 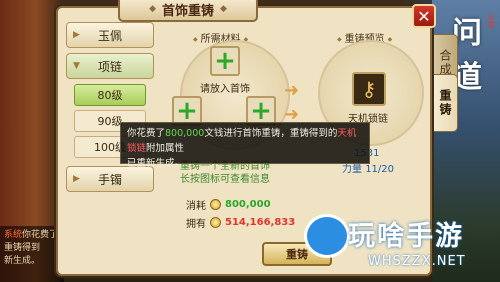 I want to click on material-slot-main: +, so click(x=225, y=61).